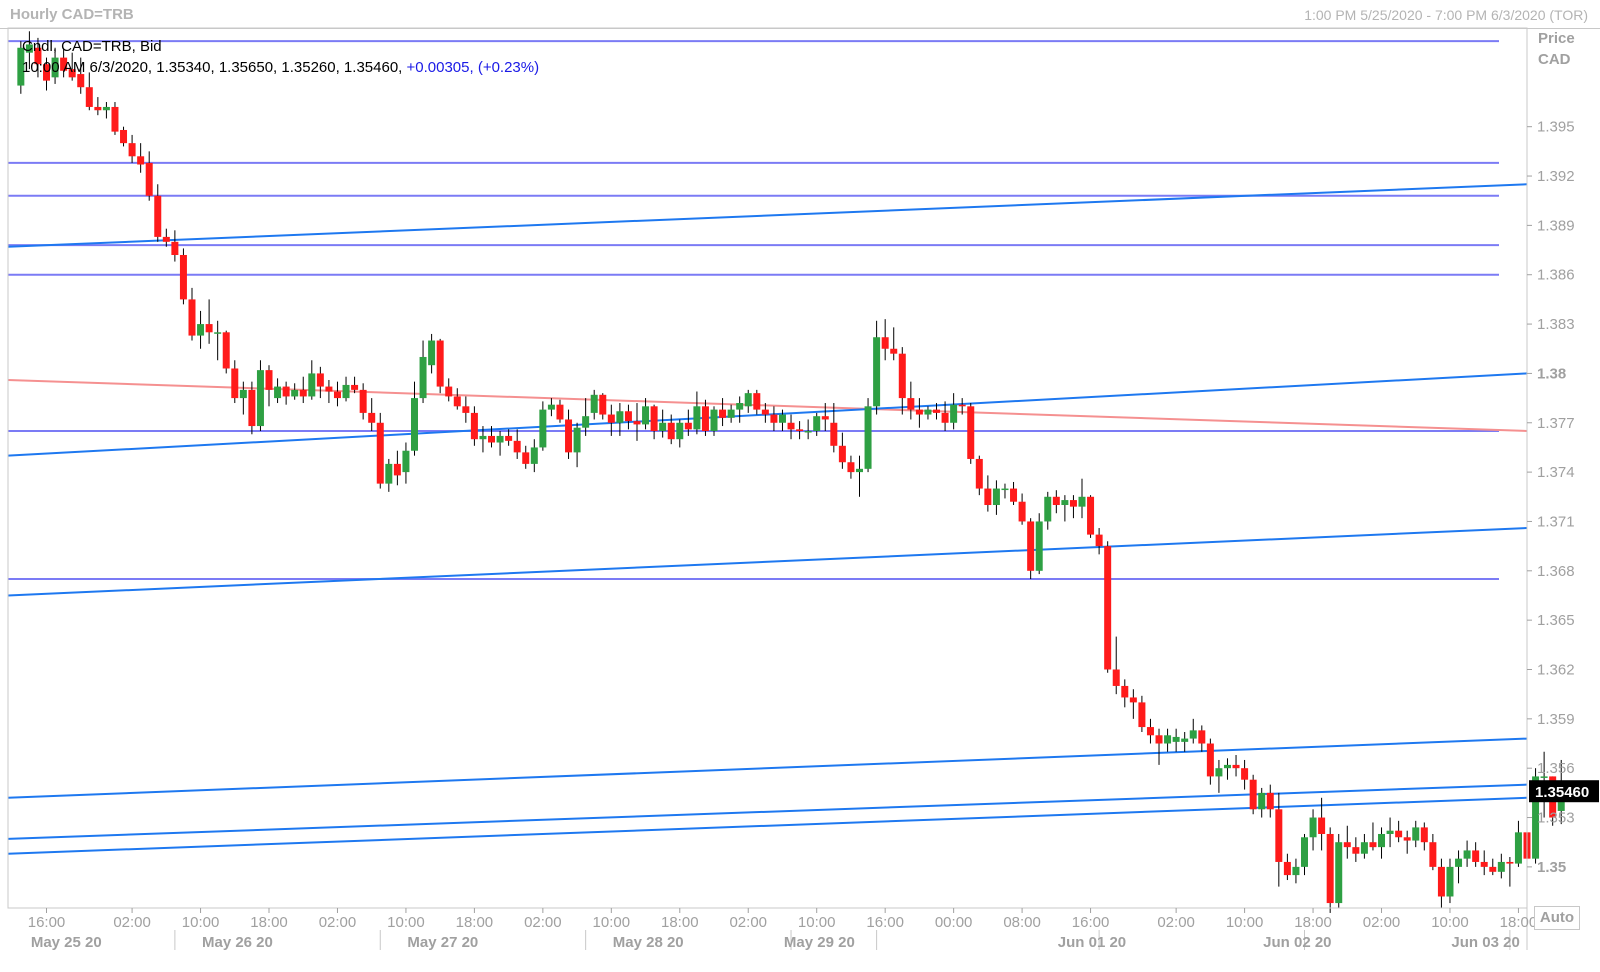  What do you see at coordinates (442, 942) in the screenshot?
I see `date-label: May 27 20` at bounding box center [442, 942].